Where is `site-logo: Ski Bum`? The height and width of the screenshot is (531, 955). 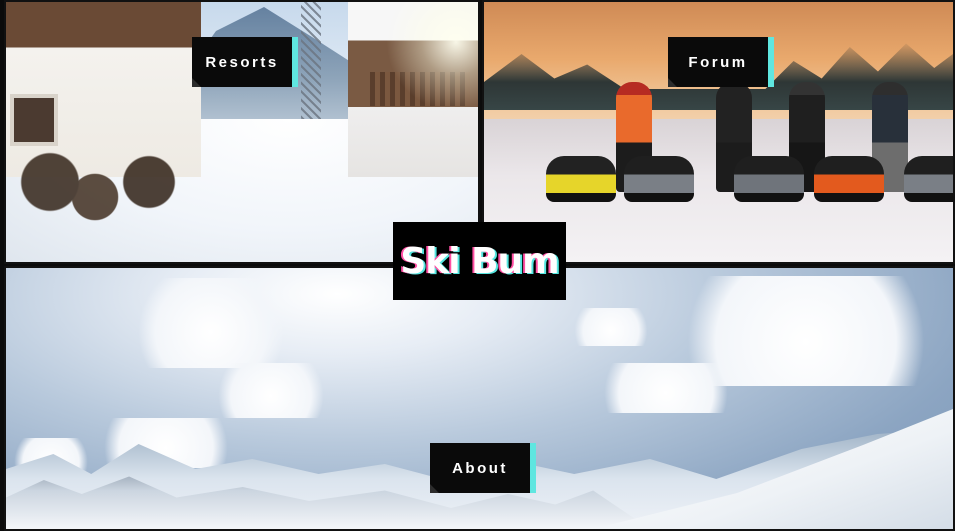 site-logo: Ski Bum is located at coordinates (479, 261).